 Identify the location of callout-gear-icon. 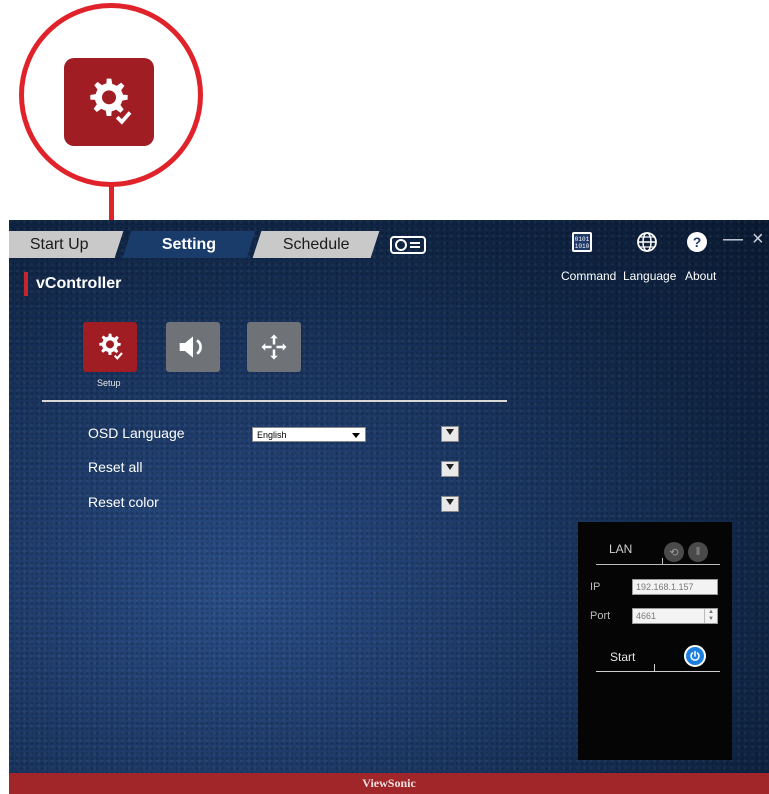
(109, 102).